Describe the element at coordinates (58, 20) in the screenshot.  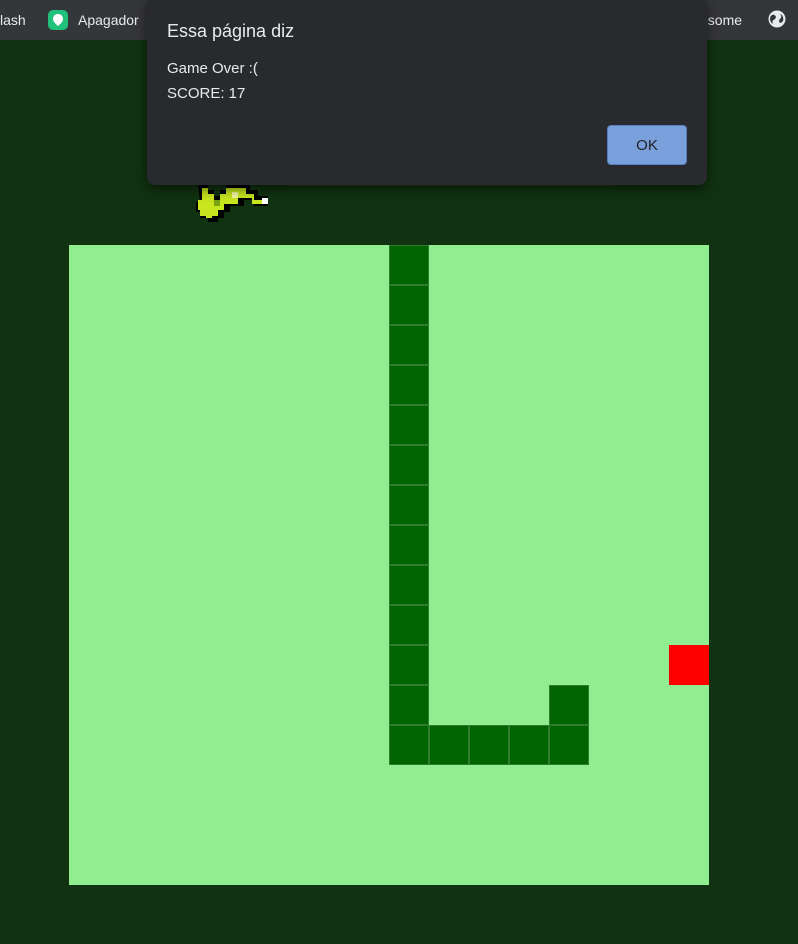
I see `apagador-icon` at that location.